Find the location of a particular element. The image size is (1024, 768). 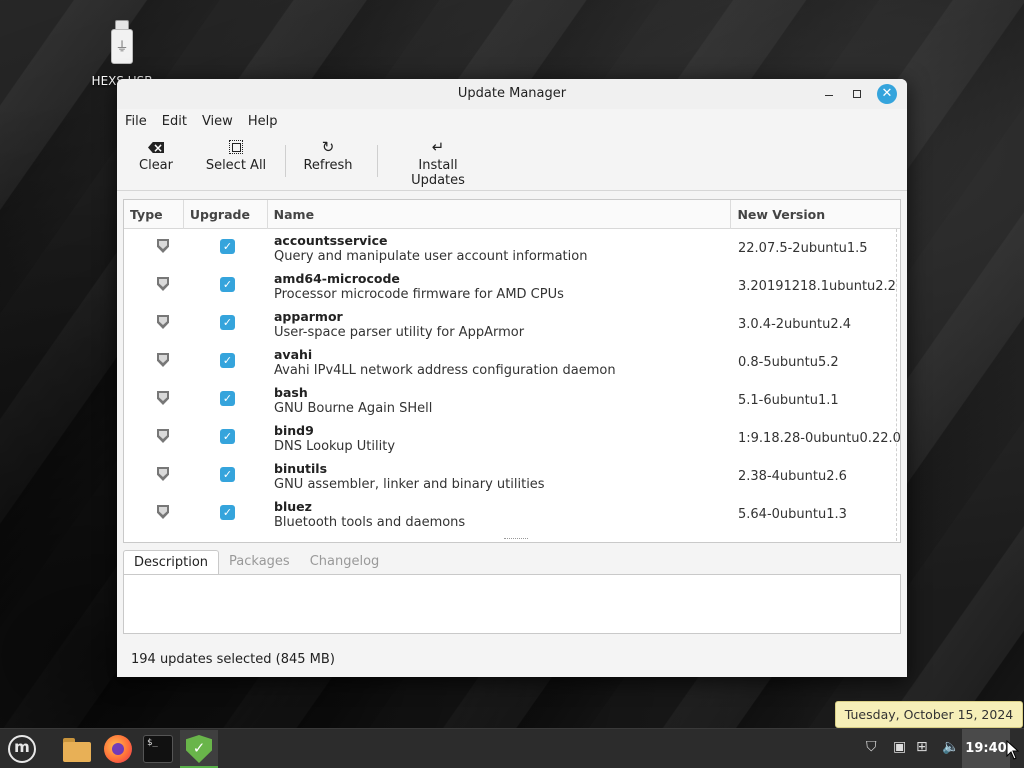

column-type: Type is located at coordinates (154, 214).